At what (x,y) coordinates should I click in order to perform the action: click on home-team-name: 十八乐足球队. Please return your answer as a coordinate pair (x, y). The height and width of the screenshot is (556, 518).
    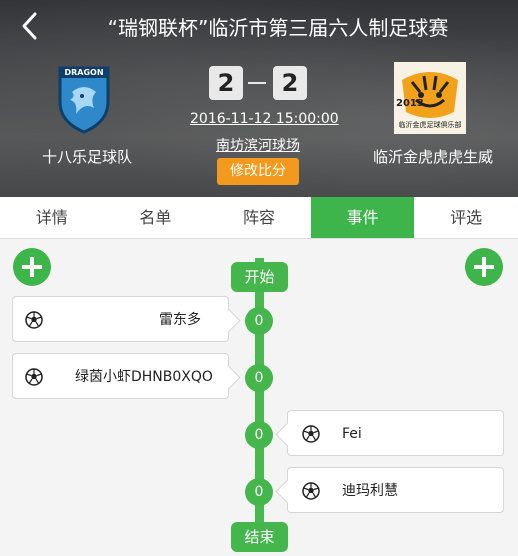
    Looking at the image, I should click on (87, 157).